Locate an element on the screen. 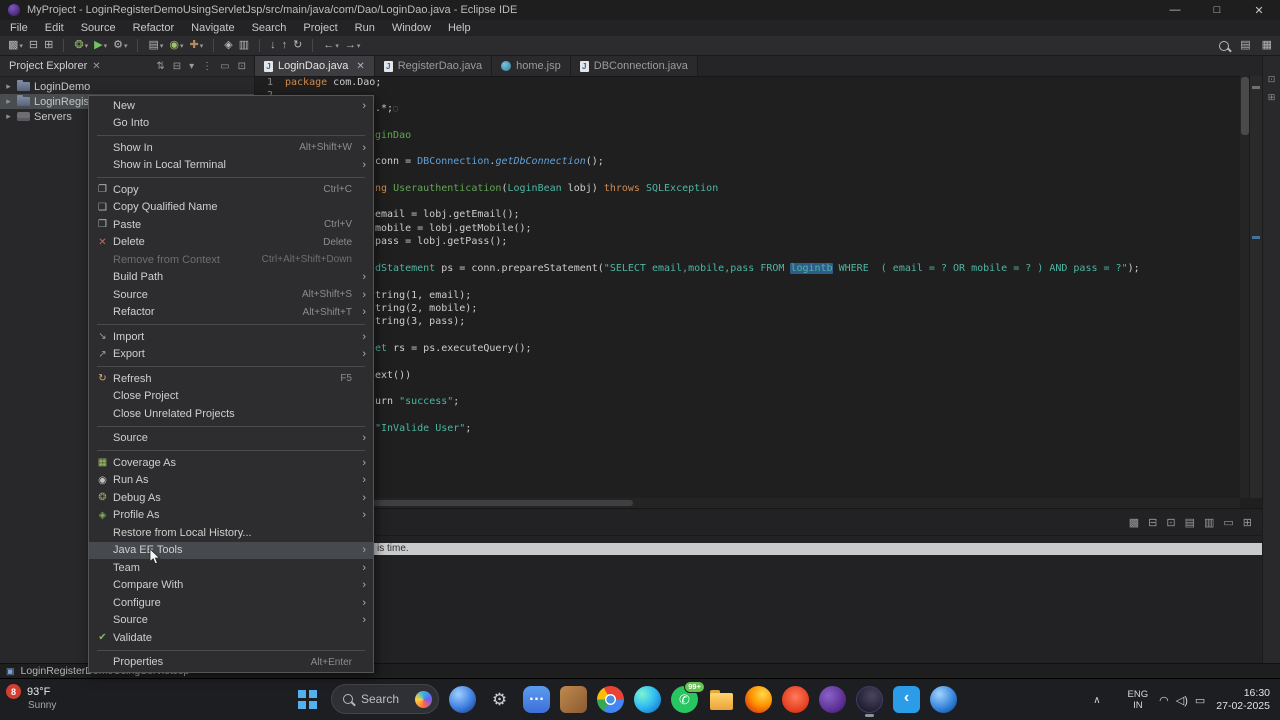  tray-overflow-chevron-icon: ∧ is located at coordinates (1096, 700).